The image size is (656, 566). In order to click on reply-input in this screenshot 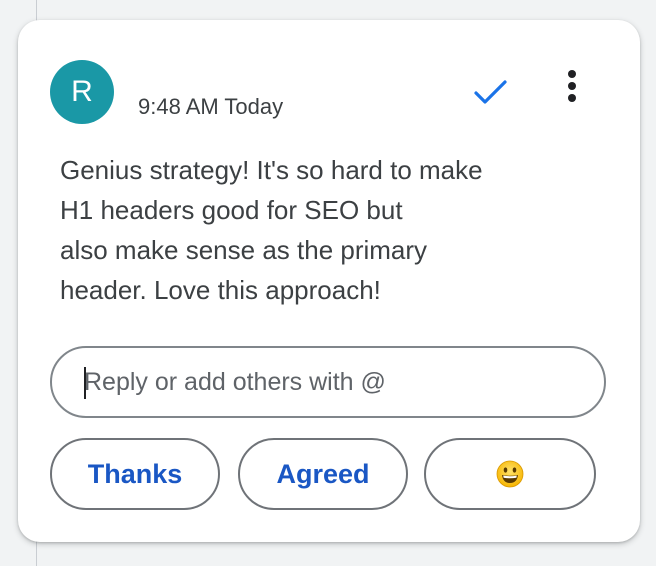, I will do `click(329, 382)`.